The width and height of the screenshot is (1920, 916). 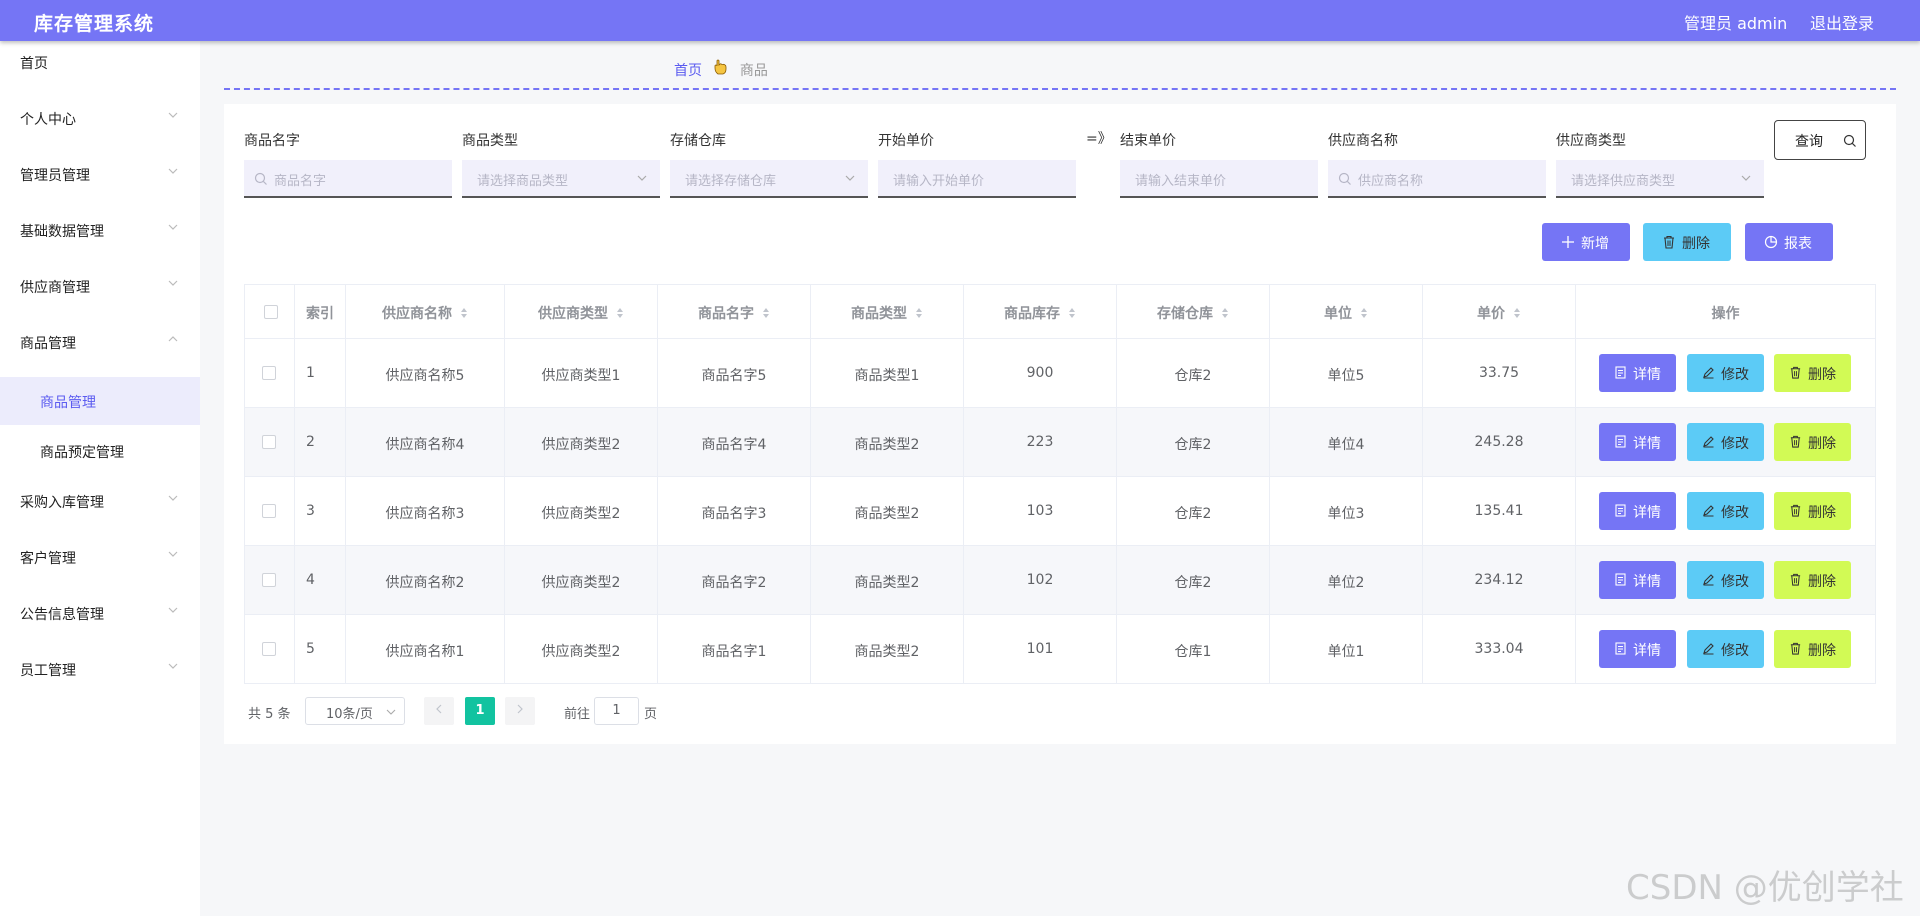 What do you see at coordinates (425, 514) in the screenshot?
I see `cell-supplier-name: 供应商名称3` at bounding box center [425, 514].